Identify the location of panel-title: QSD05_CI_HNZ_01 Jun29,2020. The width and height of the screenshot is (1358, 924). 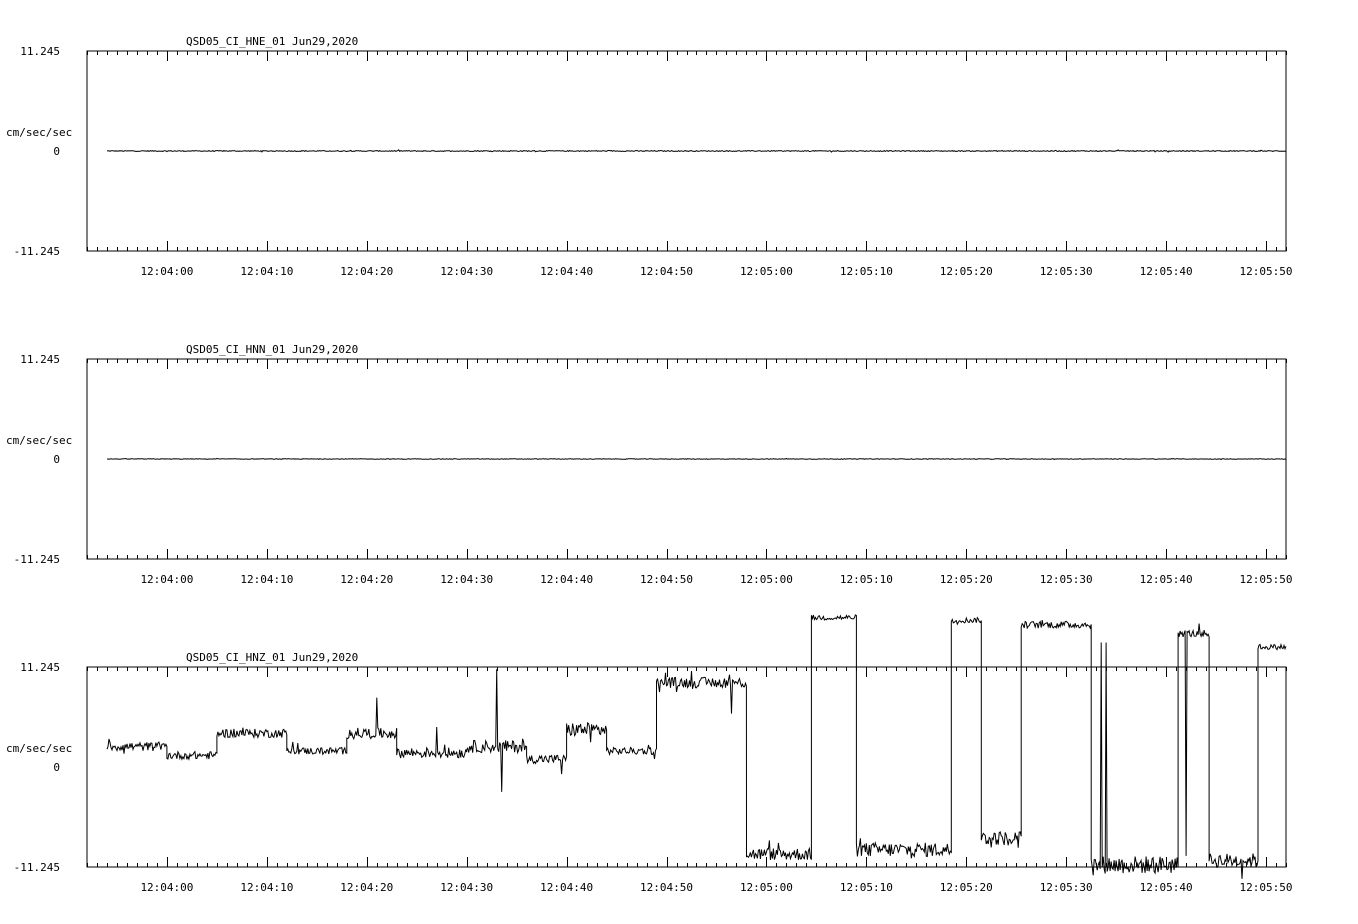
(272, 657).